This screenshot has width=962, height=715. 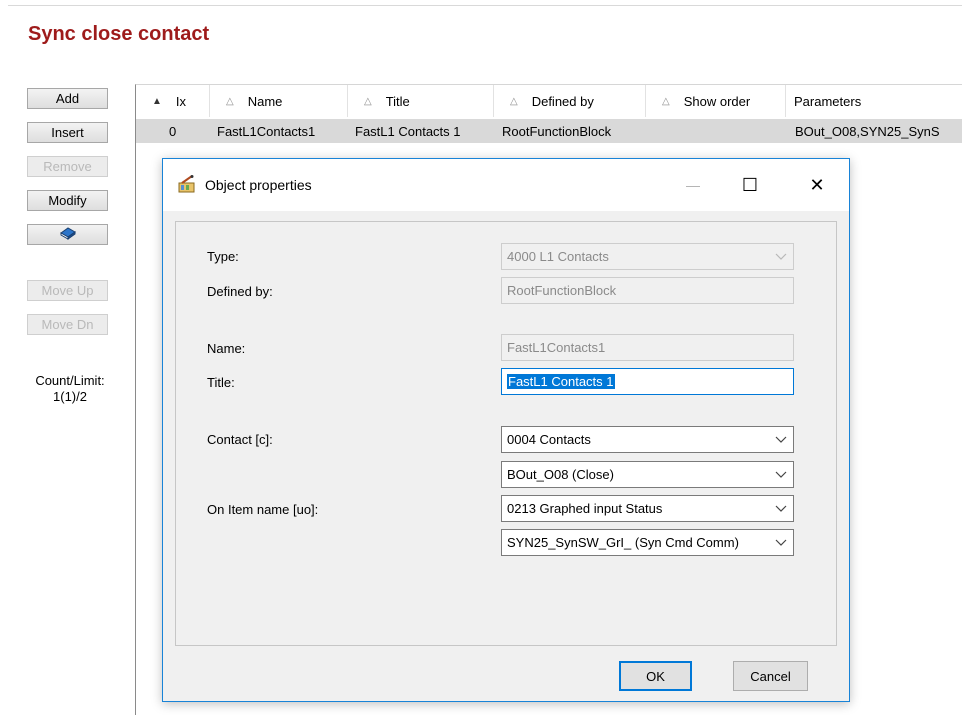 I want to click on title-input: FastL1 Contacts 1, so click(x=647, y=381).